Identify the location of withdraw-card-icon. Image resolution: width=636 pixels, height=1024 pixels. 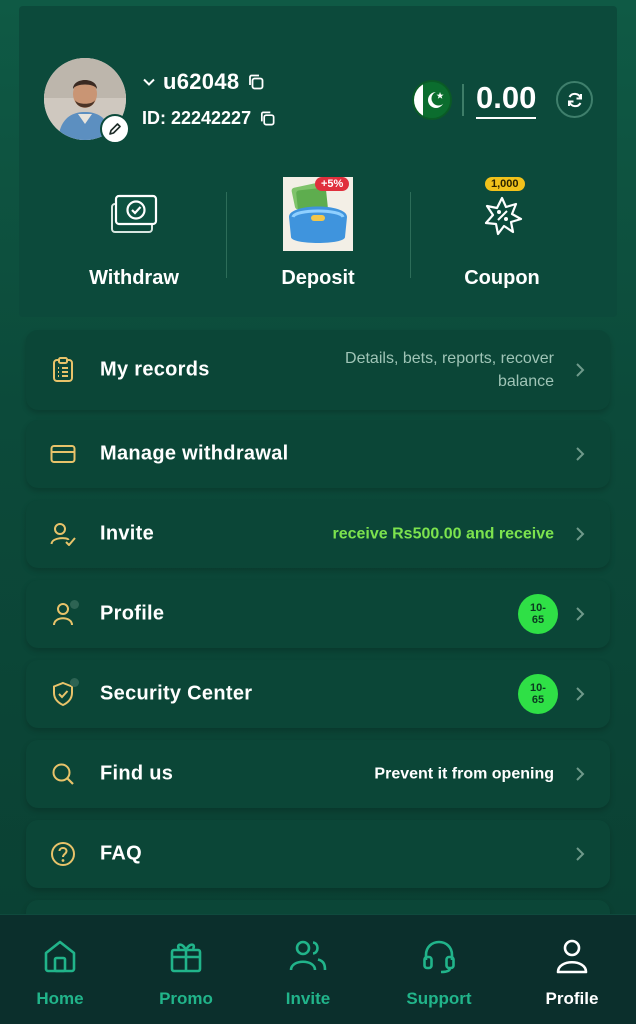
(134, 213).